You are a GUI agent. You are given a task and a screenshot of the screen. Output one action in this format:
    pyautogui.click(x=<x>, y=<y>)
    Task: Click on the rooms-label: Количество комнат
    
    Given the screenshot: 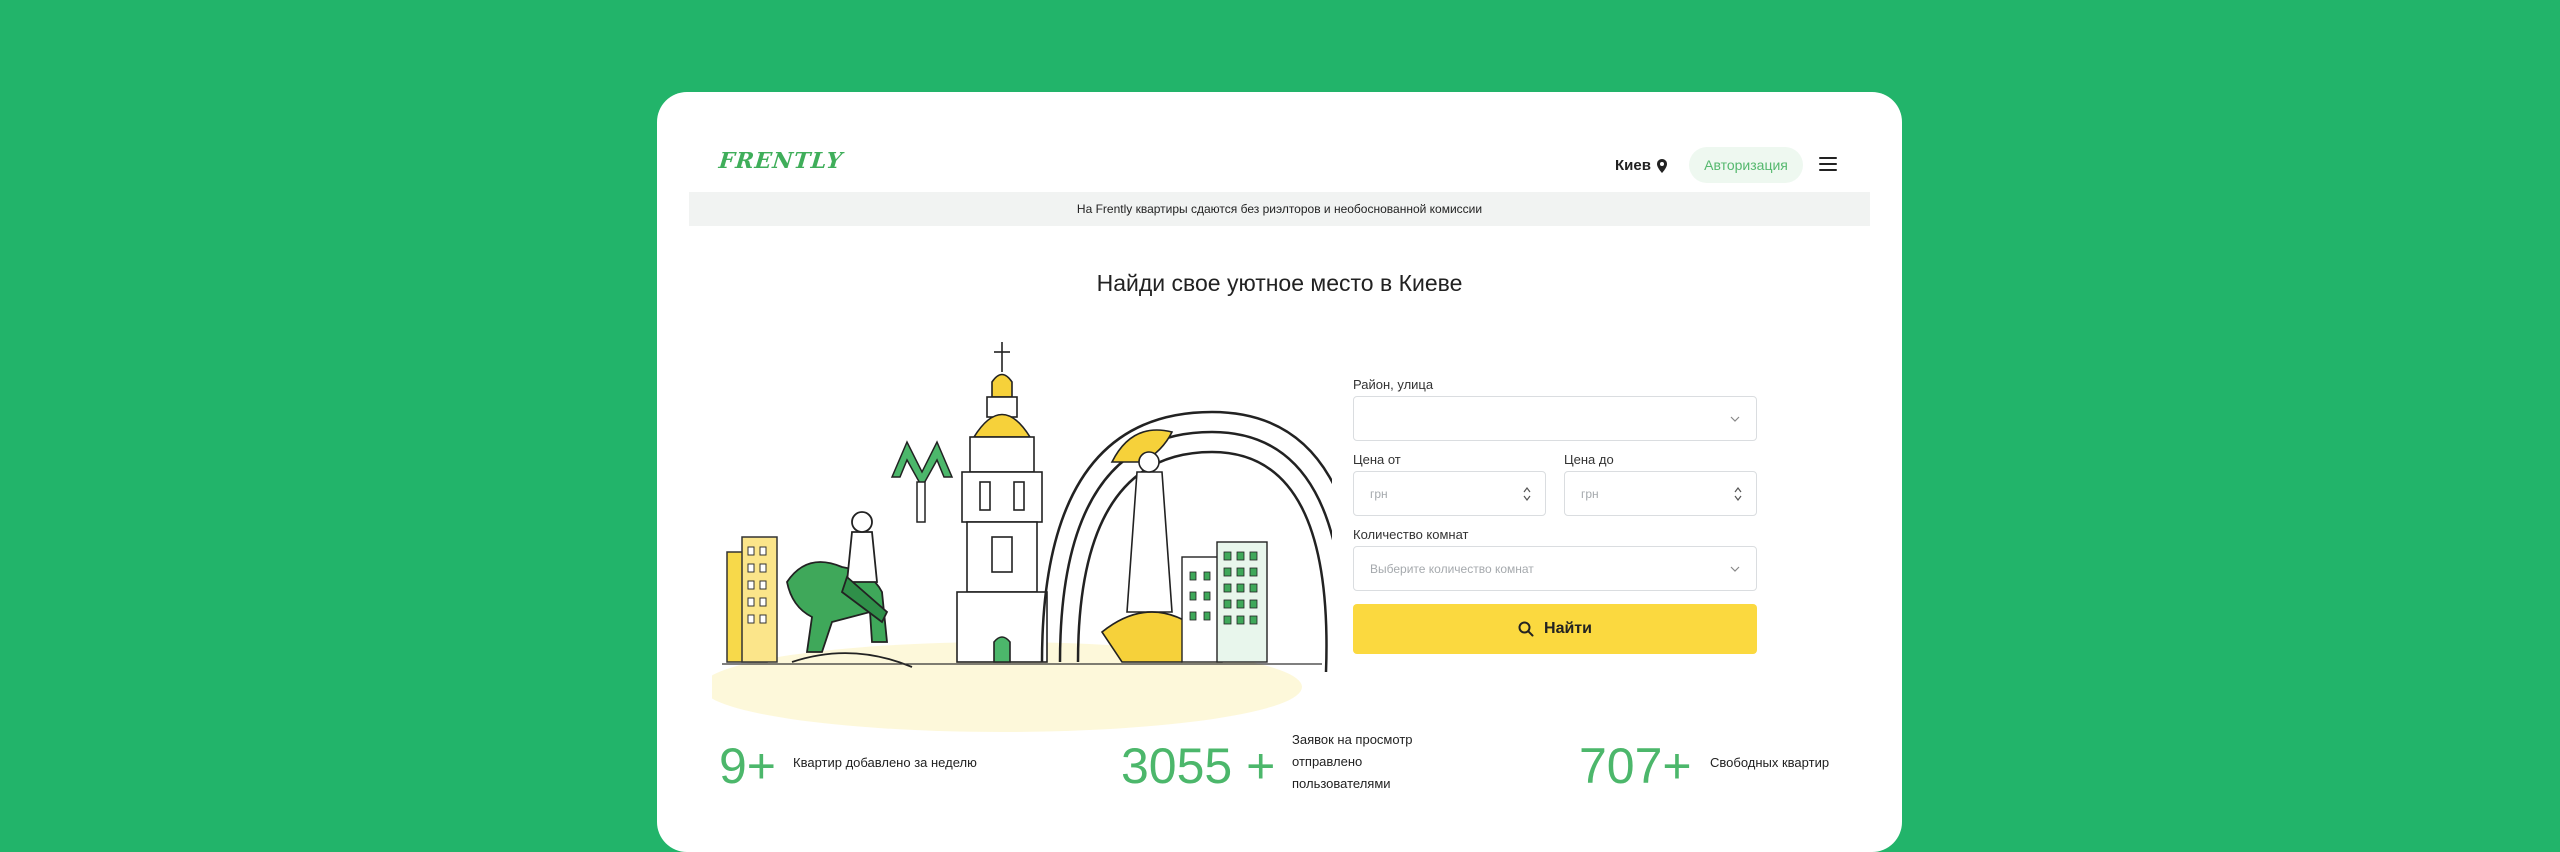 What is the action you would take?
    pyautogui.click(x=1411, y=534)
    